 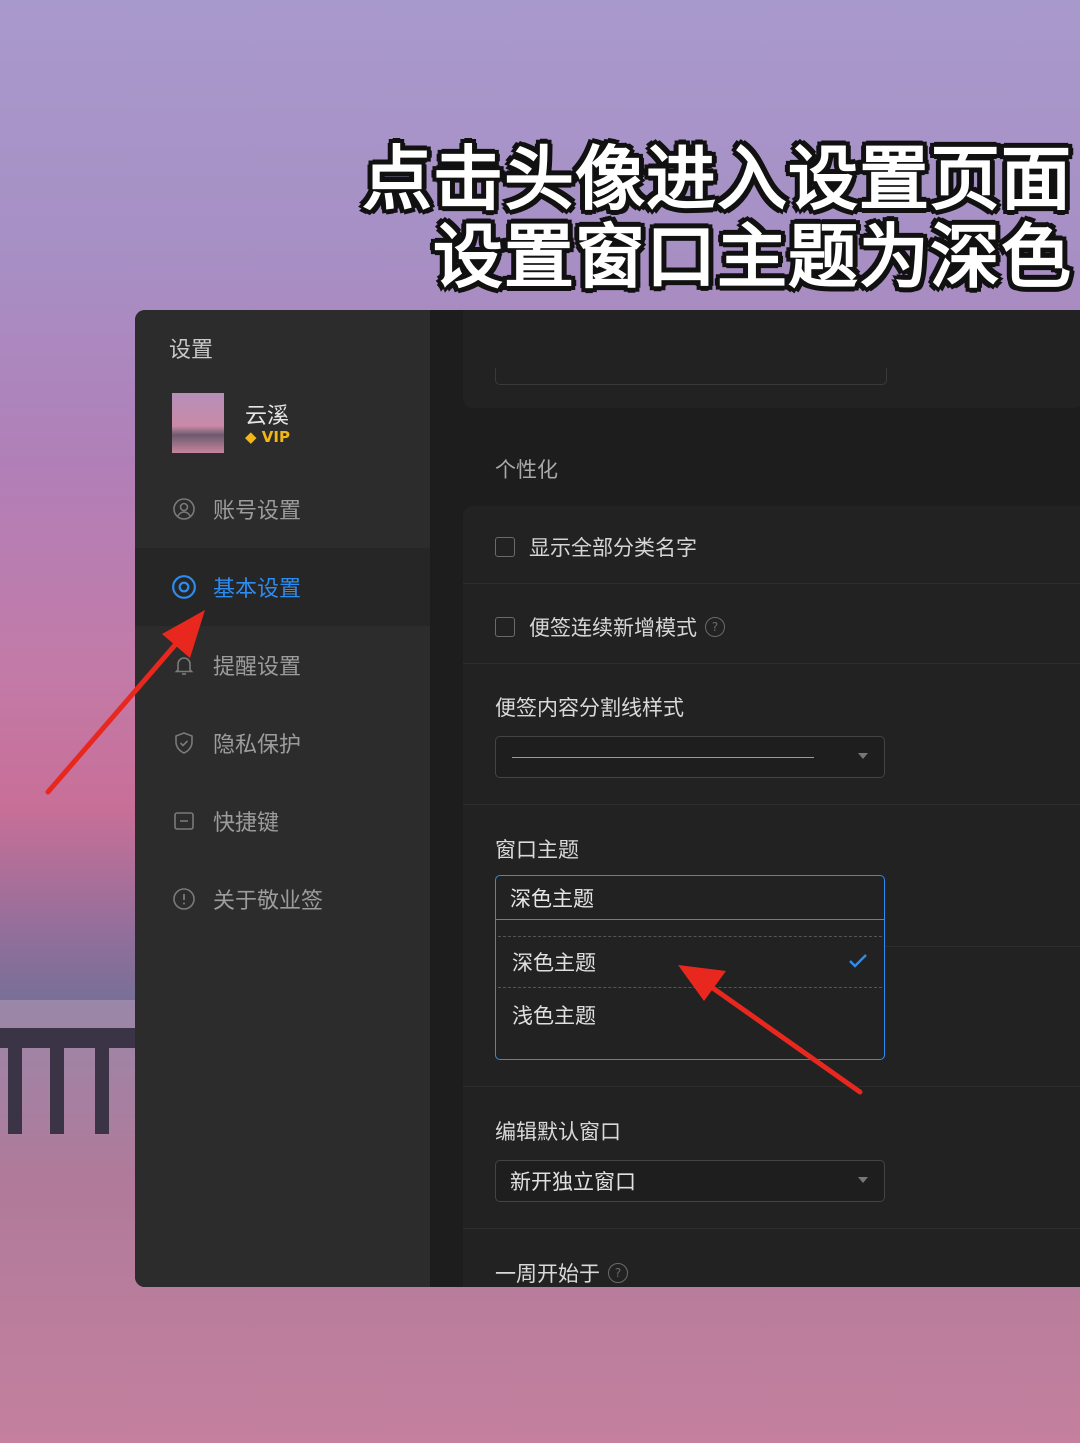 What do you see at coordinates (251, 437) in the screenshot?
I see `diamond-icon: ◆` at bounding box center [251, 437].